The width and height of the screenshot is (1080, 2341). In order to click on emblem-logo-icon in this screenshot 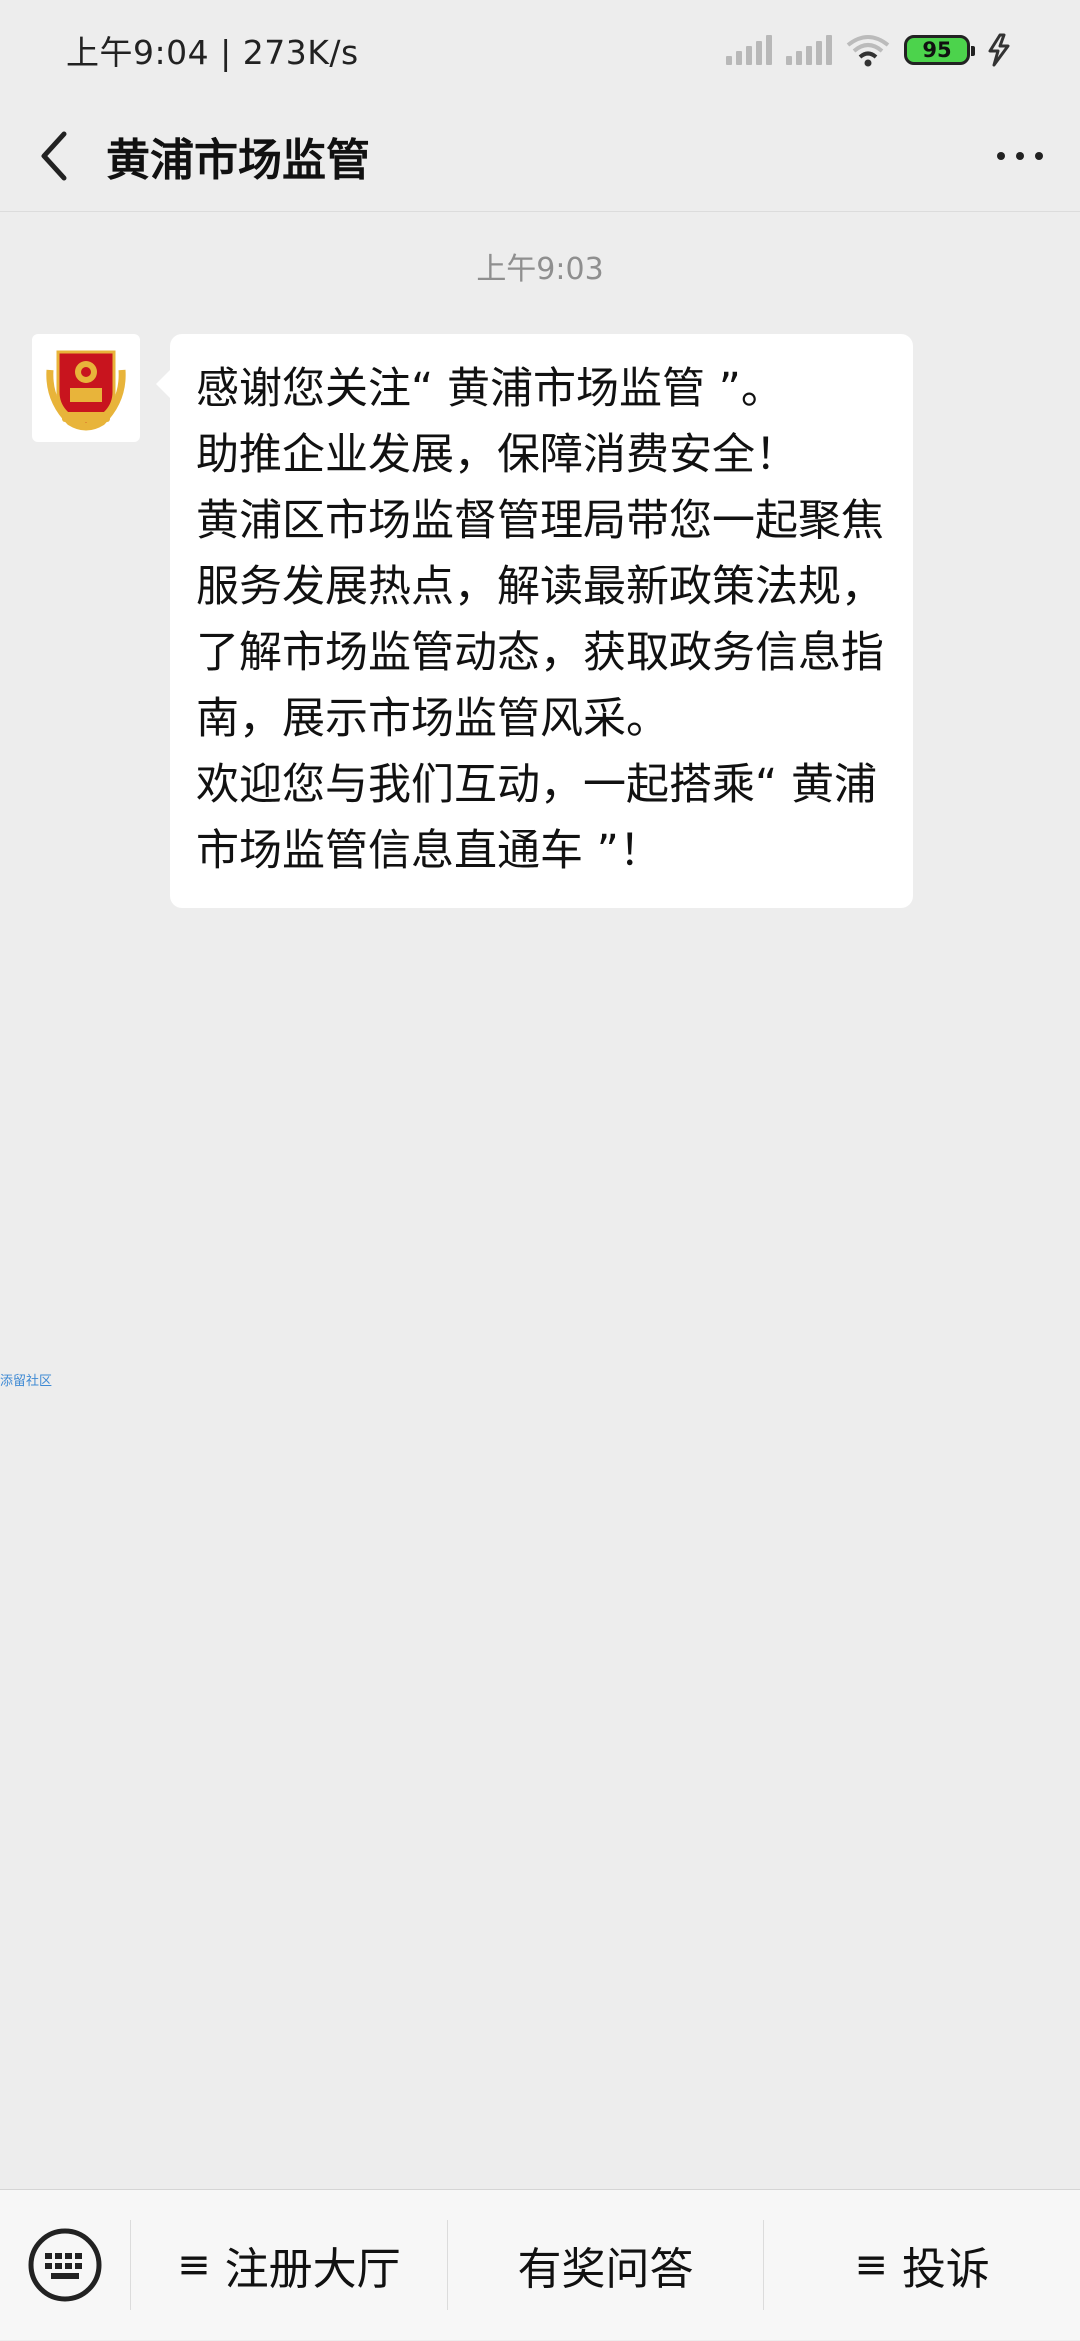, I will do `click(86, 390)`.